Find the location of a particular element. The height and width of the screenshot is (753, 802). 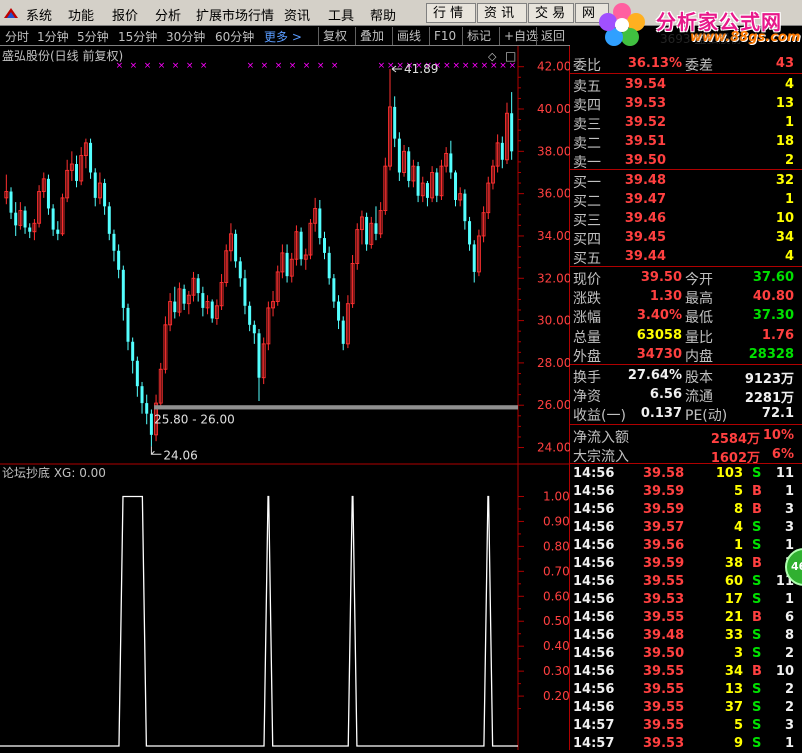

tab-15min: 15分钟 is located at coordinates (137, 36).